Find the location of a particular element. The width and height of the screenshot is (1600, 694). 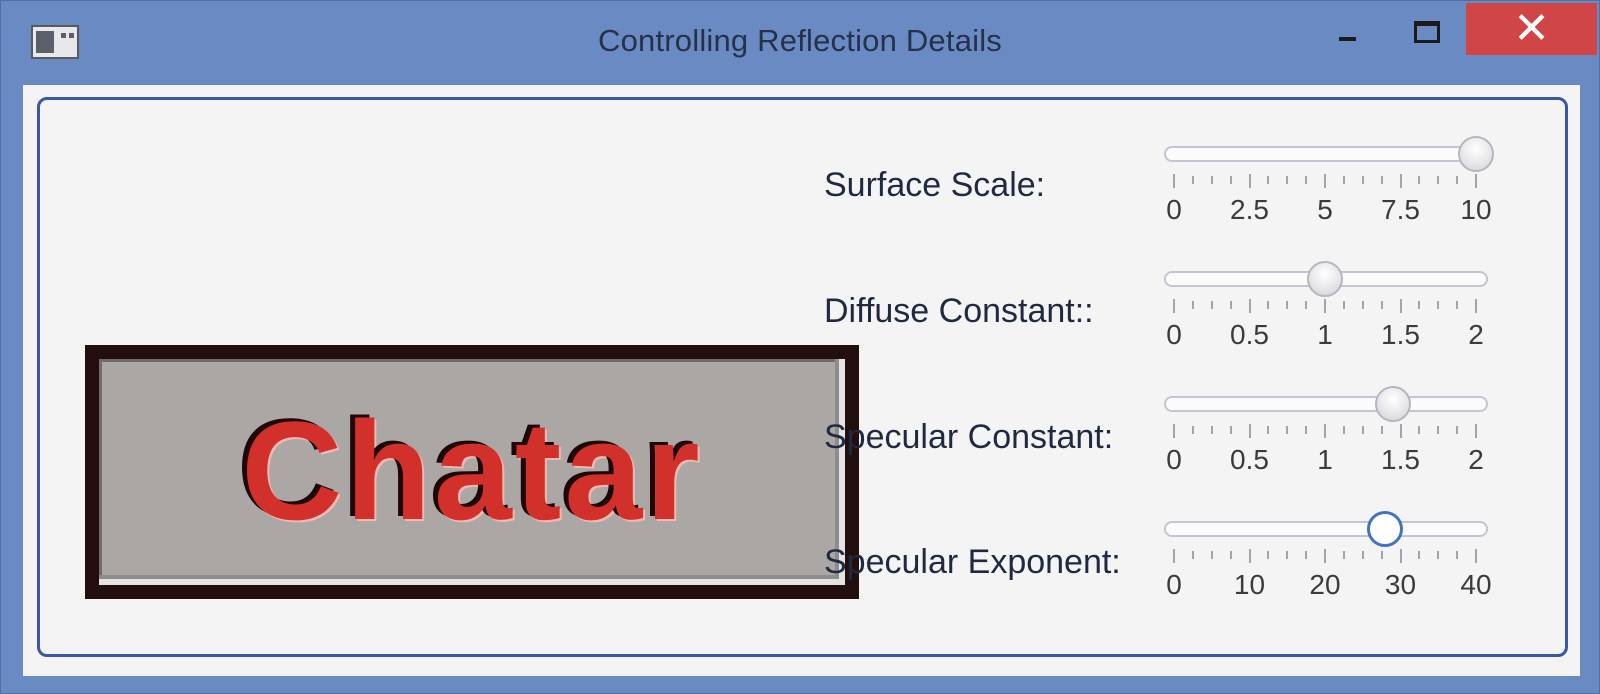

diffuse-constant-label: Diffuse Constant:: is located at coordinates (959, 311).